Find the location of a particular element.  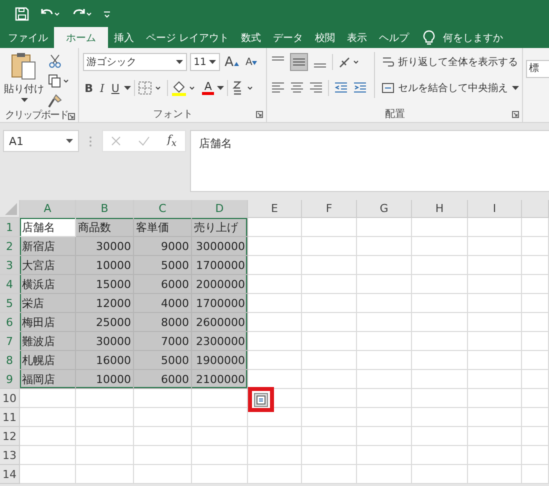

down-arrow-icon is located at coordinates (255, 62).